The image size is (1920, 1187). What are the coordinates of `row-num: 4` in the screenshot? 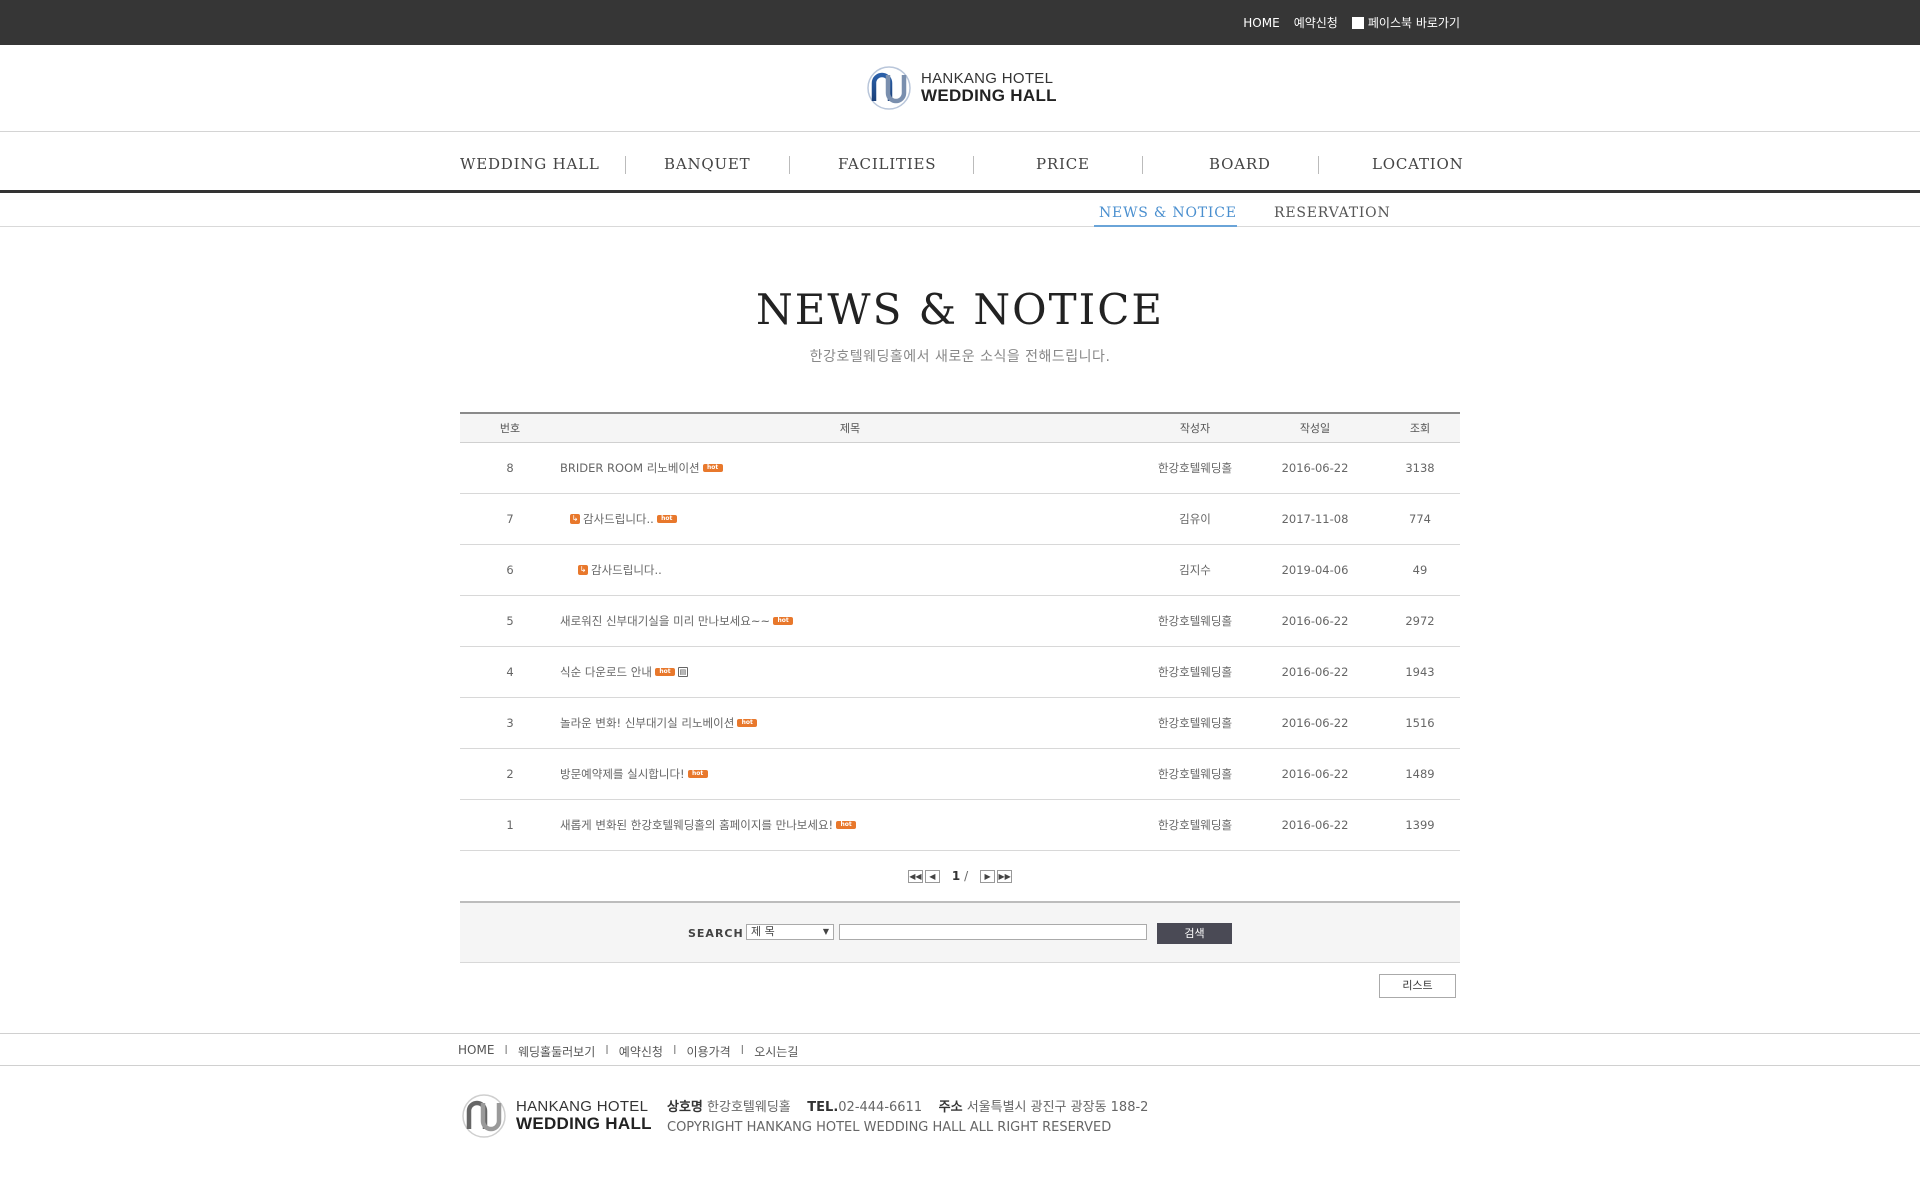 It's located at (510, 672).